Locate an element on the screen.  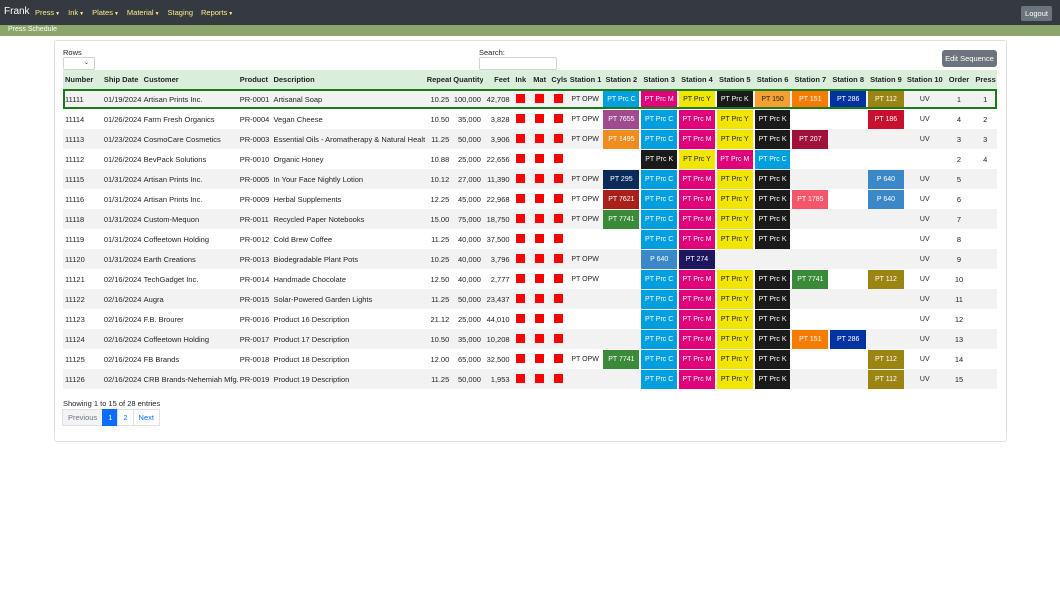
cell-number: 11113 is located at coordinates (75, 139).